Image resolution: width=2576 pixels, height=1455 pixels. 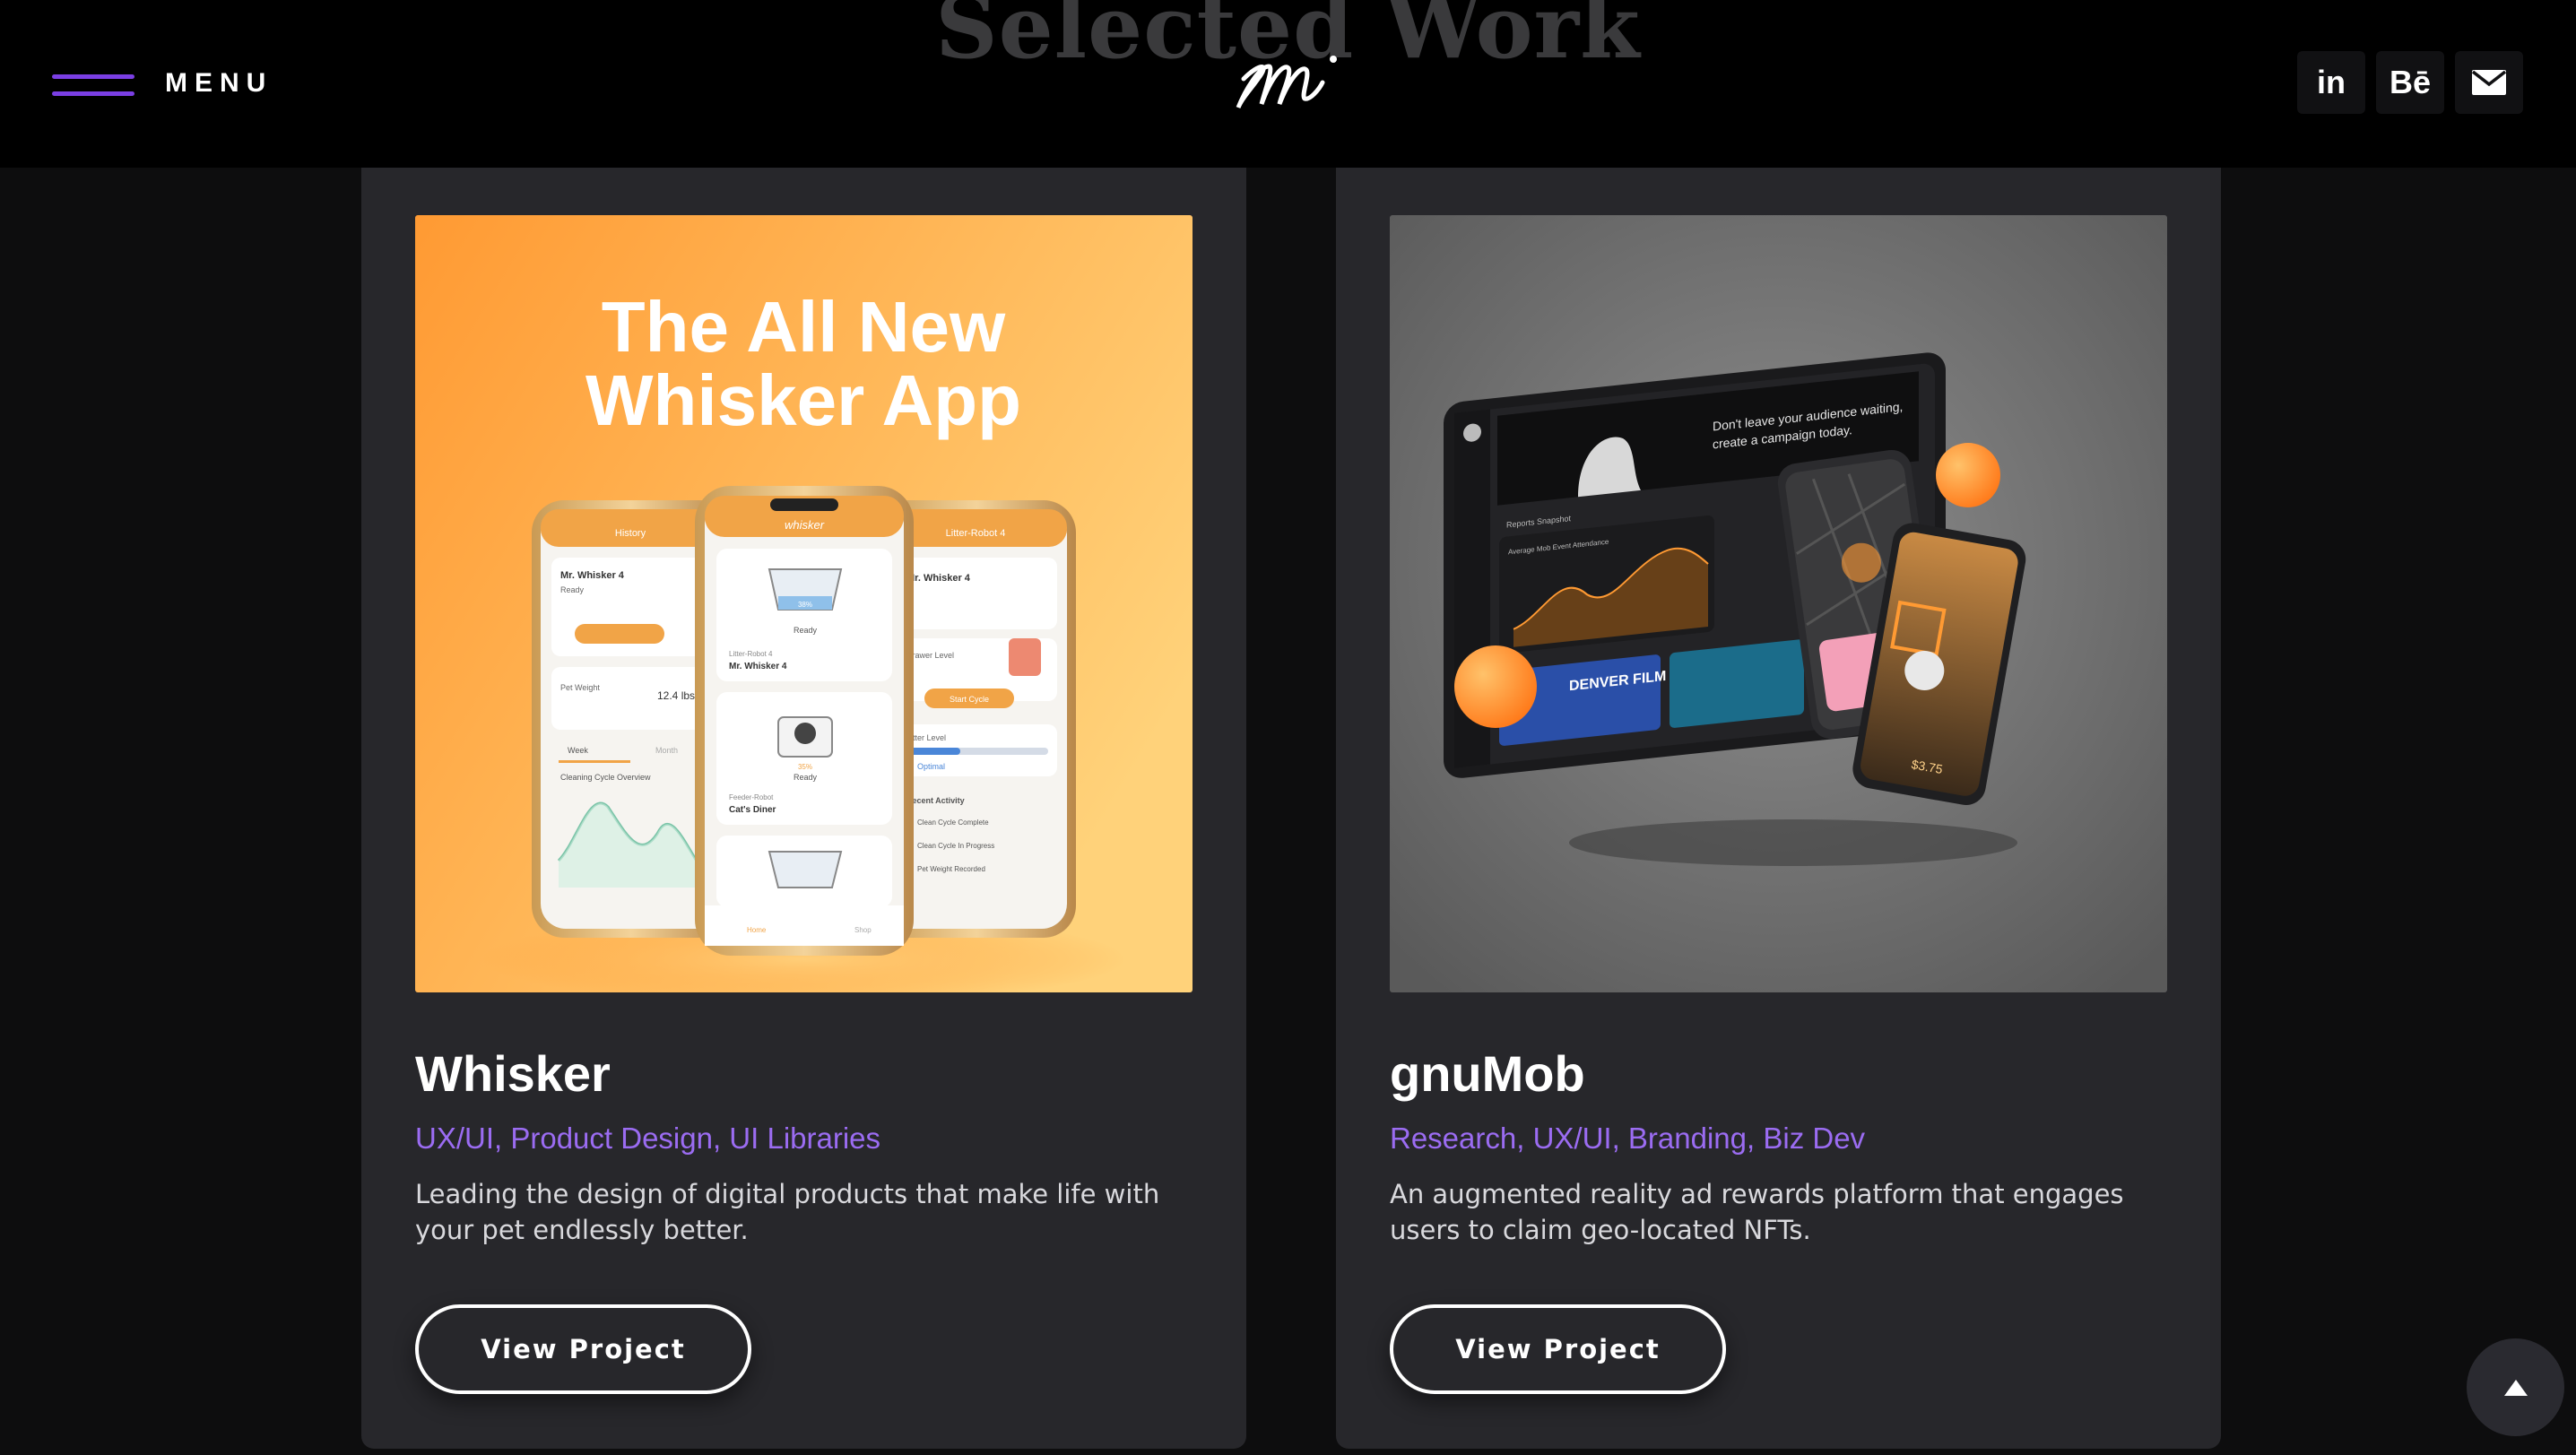 What do you see at coordinates (953, 822) in the screenshot?
I see `svg-text: Clean Cycle Complete` at bounding box center [953, 822].